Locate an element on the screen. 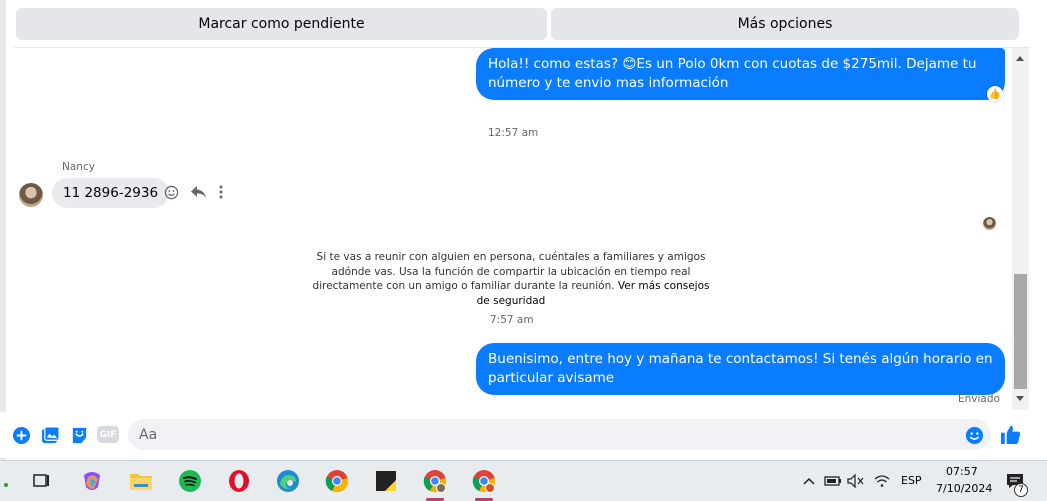  mark-pending-button: Marcar como pendiente is located at coordinates (281, 24).